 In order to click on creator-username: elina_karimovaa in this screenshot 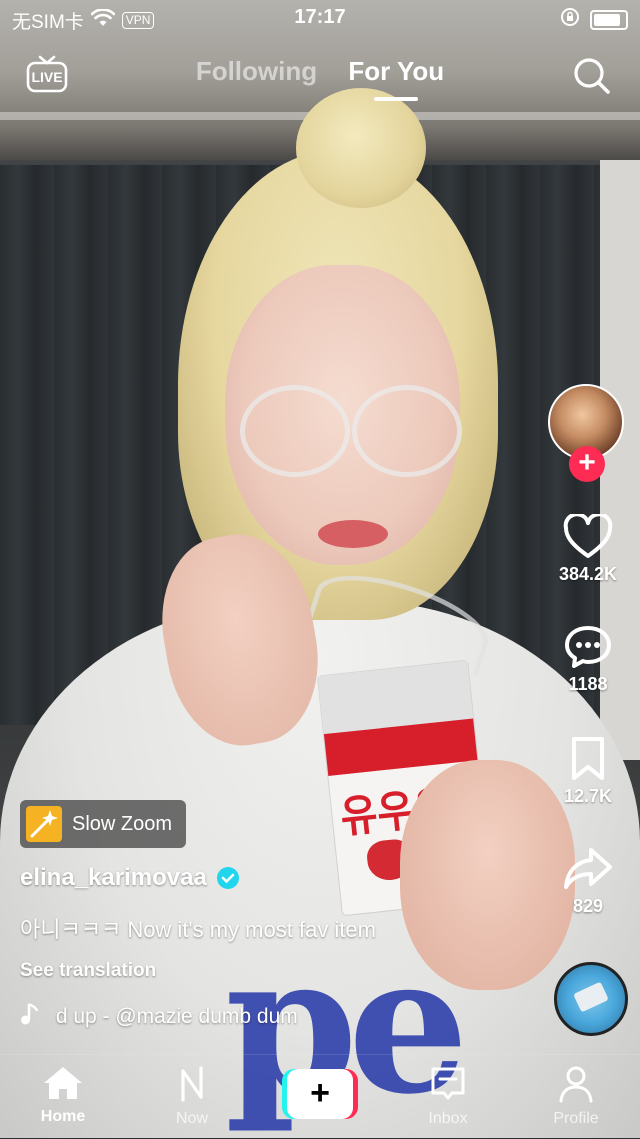, I will do `click(129, 878)`.